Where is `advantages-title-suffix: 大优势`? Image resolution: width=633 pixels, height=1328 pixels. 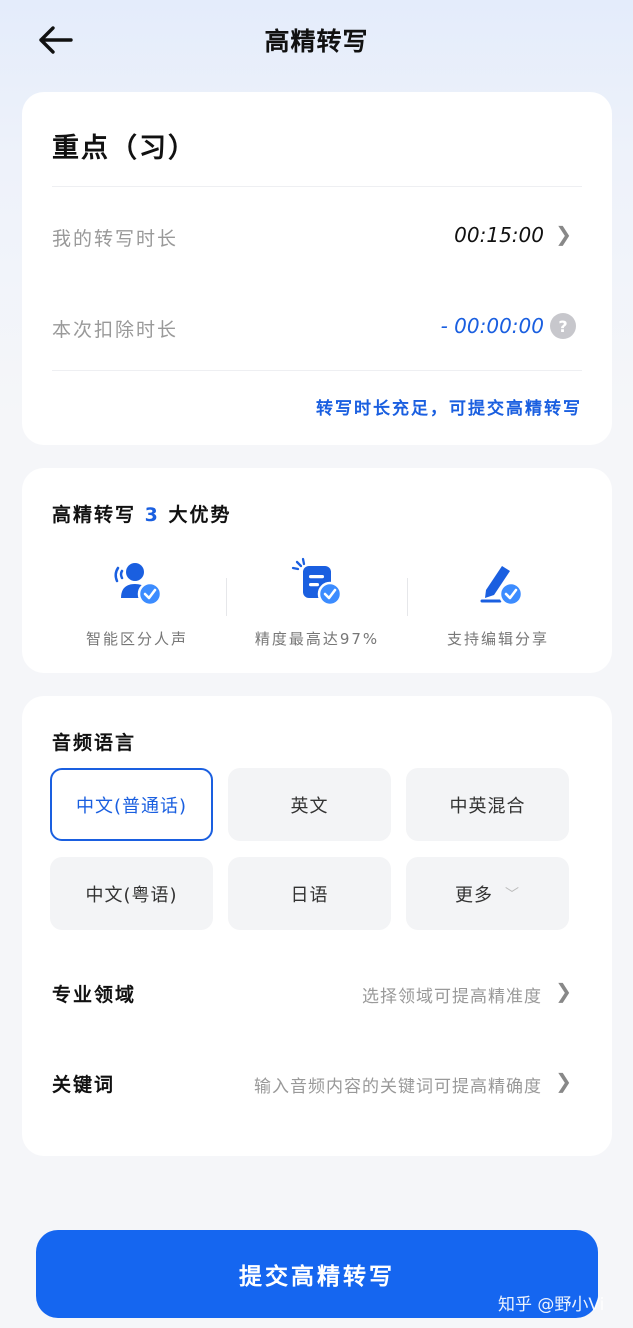
advantages-title-suffix: 大优势 is located at coordinates (200, 515).